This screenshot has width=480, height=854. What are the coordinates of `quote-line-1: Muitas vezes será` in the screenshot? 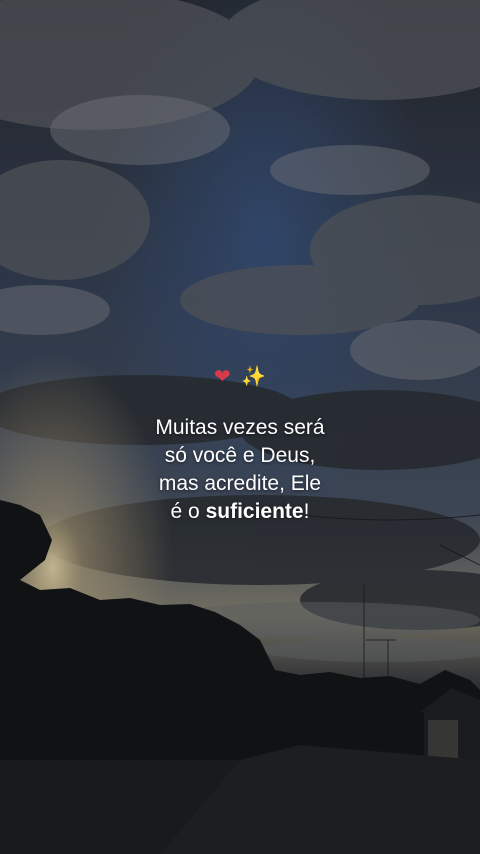 It's located at (240, 427).